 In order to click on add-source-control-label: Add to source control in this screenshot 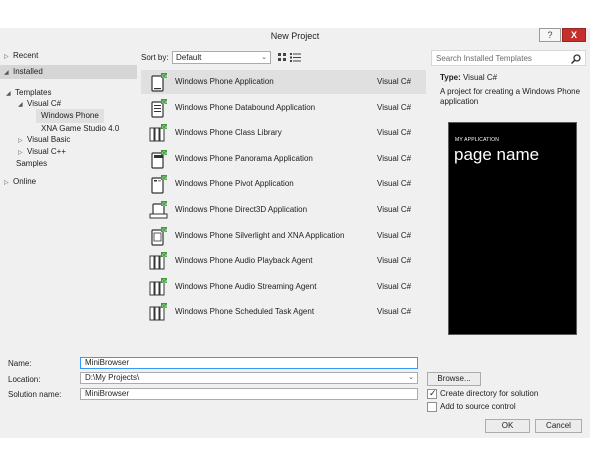, I will do `click(478, 406)`.